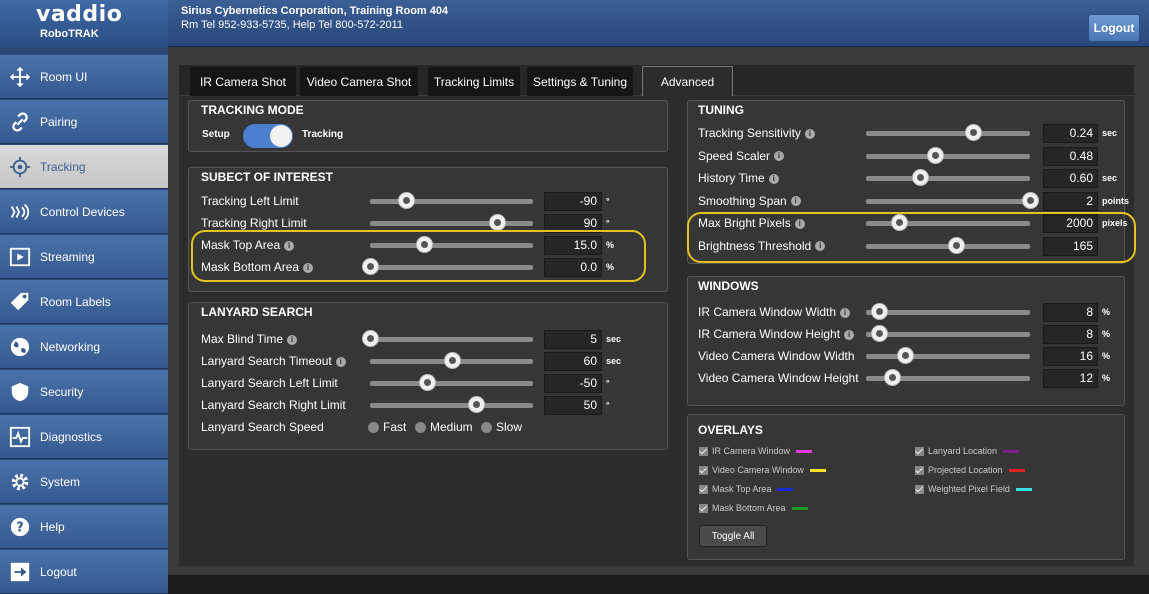  Describe the element at coordinates (1070, 201) in the screenshot. I see `smoothing-span-value: 2` at that location.